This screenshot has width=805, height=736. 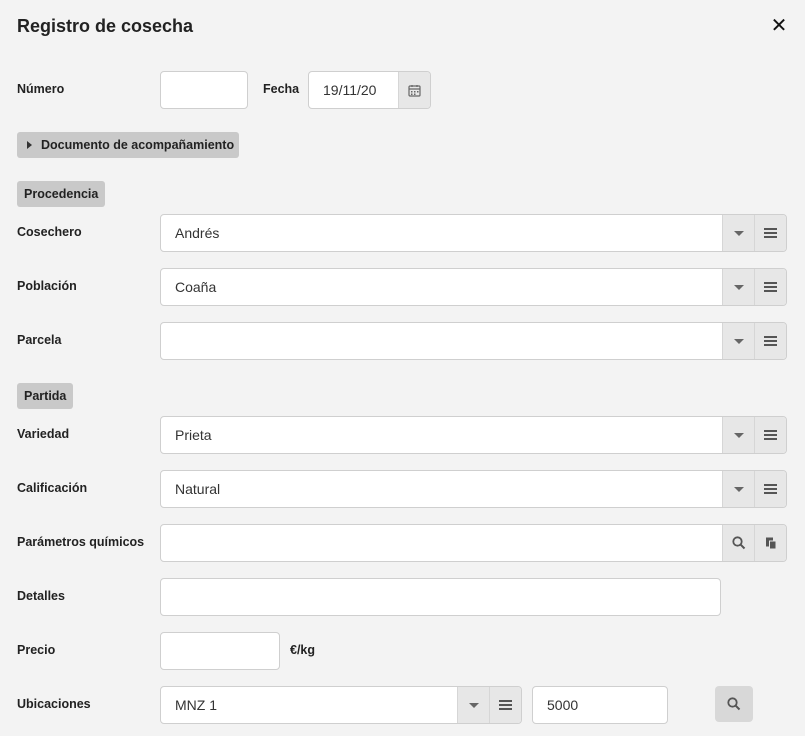 I want to click on parametros-field, so click(x=473, y=543).